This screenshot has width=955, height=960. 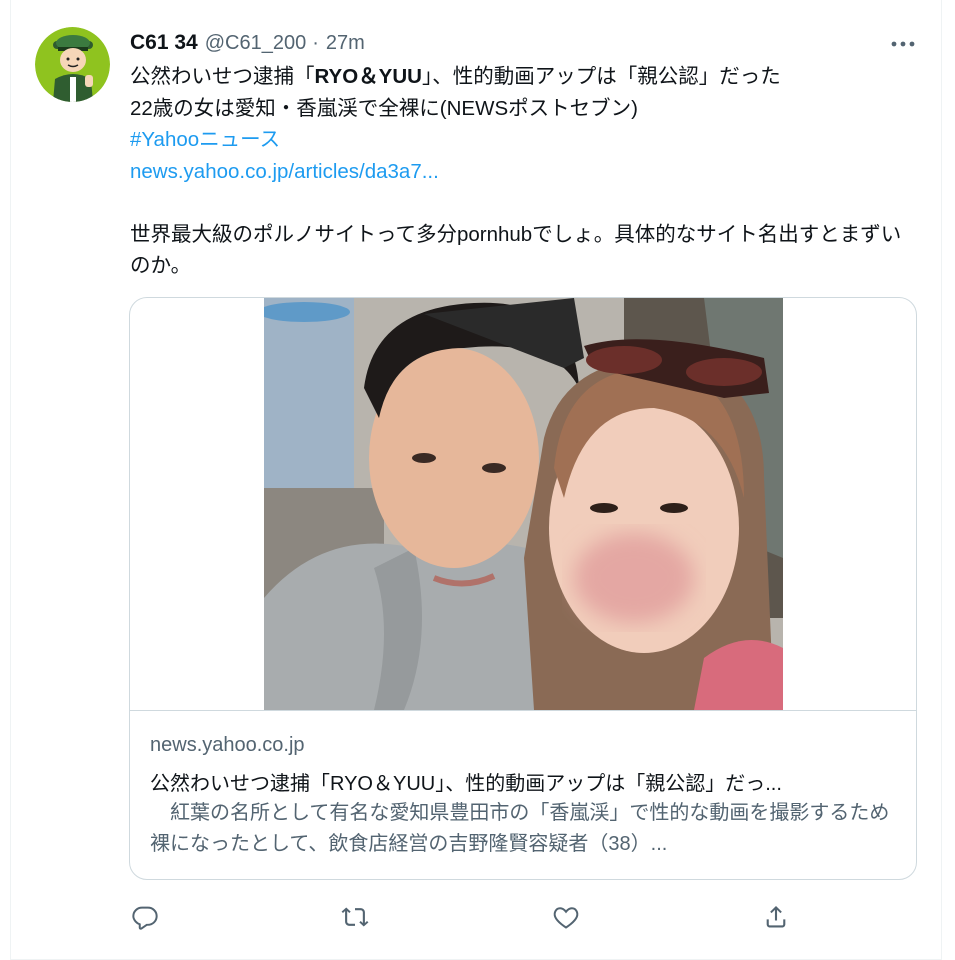 What do you see at coordinates (345, 43) in the screenshot?
I see `timestamp: 27m` at bounding box center [345, 43].